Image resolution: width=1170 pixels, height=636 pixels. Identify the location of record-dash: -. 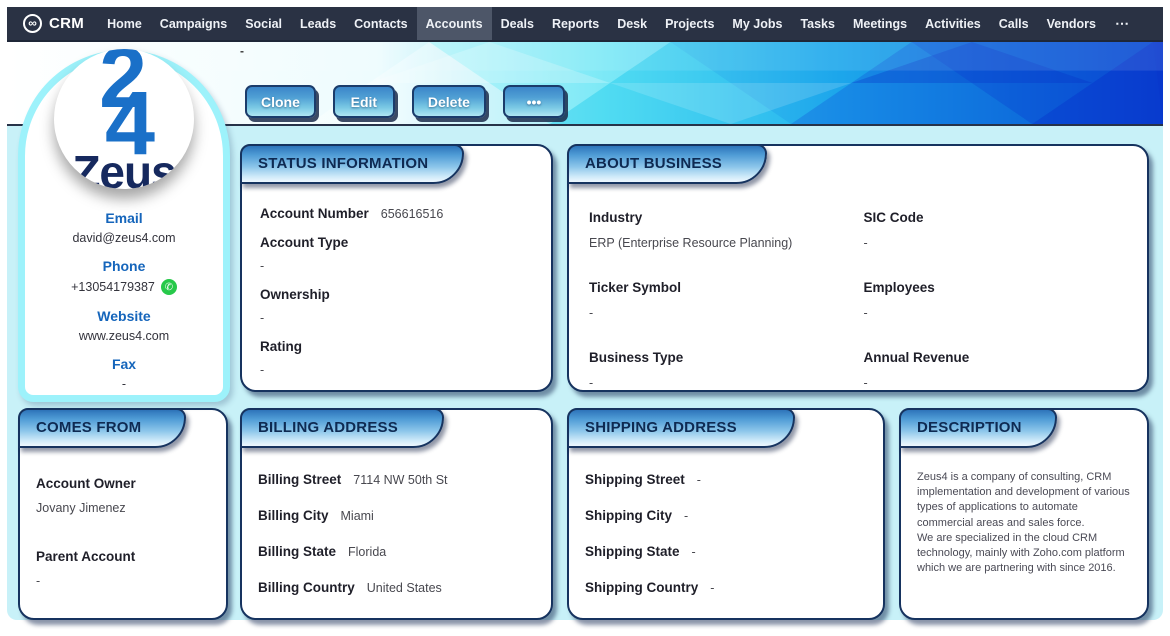
(242, 51).